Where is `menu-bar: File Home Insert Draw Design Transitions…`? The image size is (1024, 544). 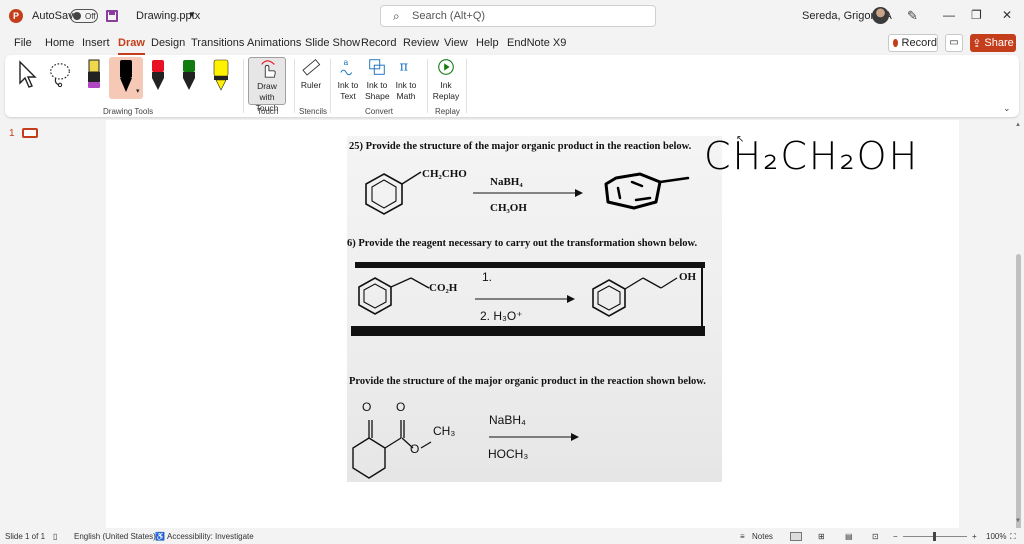
menu-bar: File Home Insert Draw Design Transitions… is located at coordinates (512, 44).